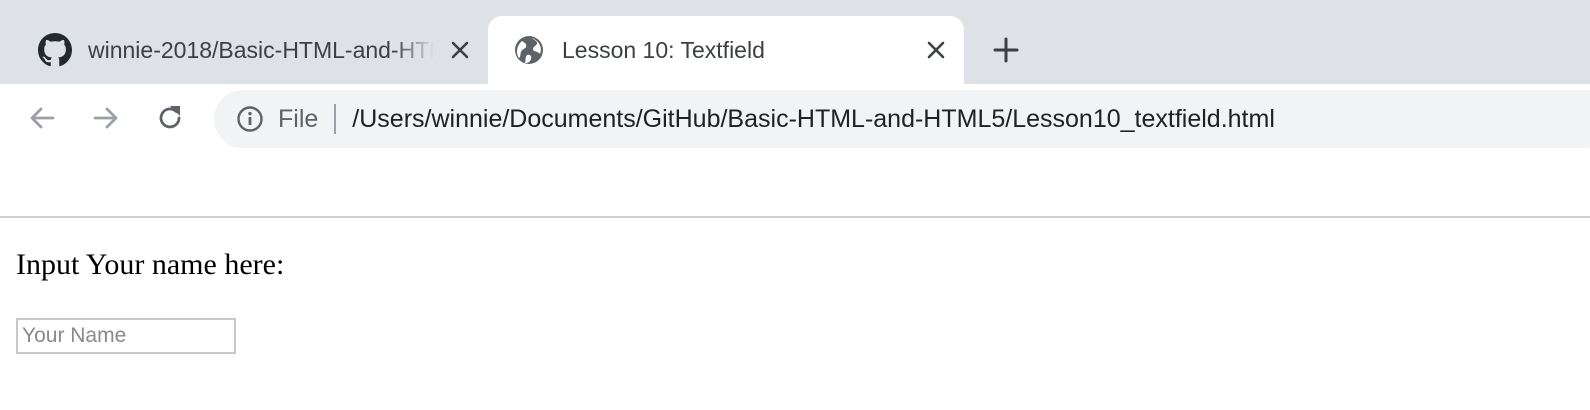  What do you see at coordinates (250, 119) in the screenshot?
I see `site-info-icon` at bounding box center [250, 119].